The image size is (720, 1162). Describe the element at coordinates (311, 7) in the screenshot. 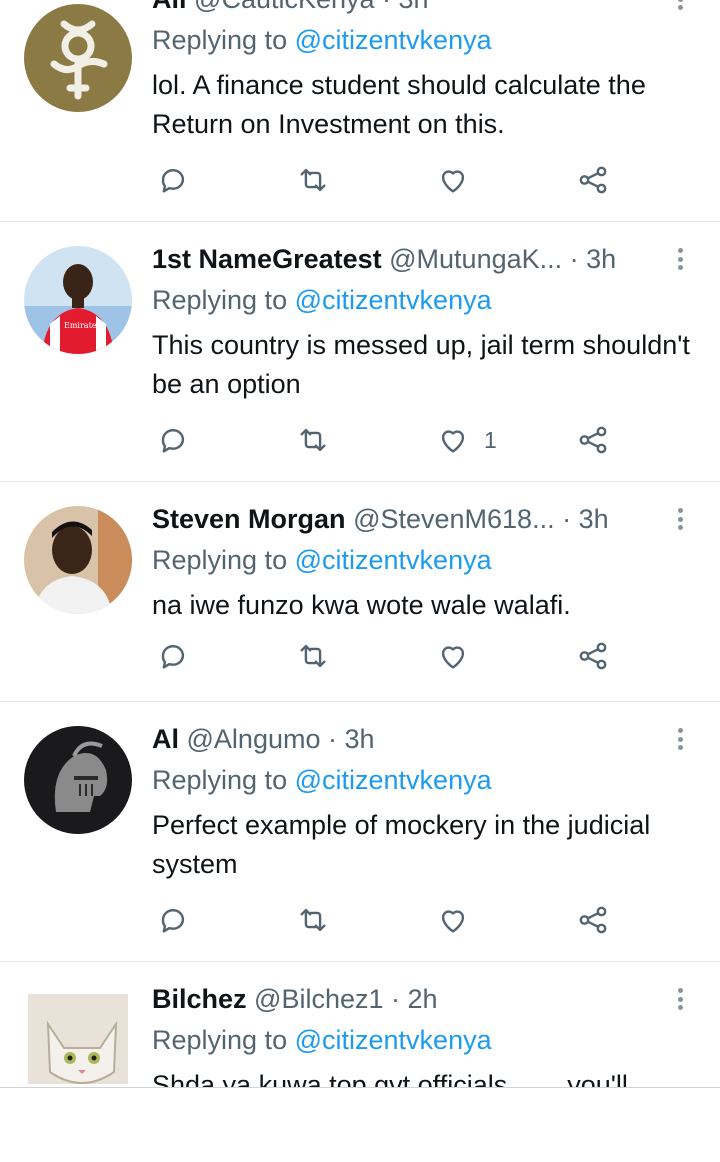

I see `handle-time: @CauticKenya · 3h` at that location.